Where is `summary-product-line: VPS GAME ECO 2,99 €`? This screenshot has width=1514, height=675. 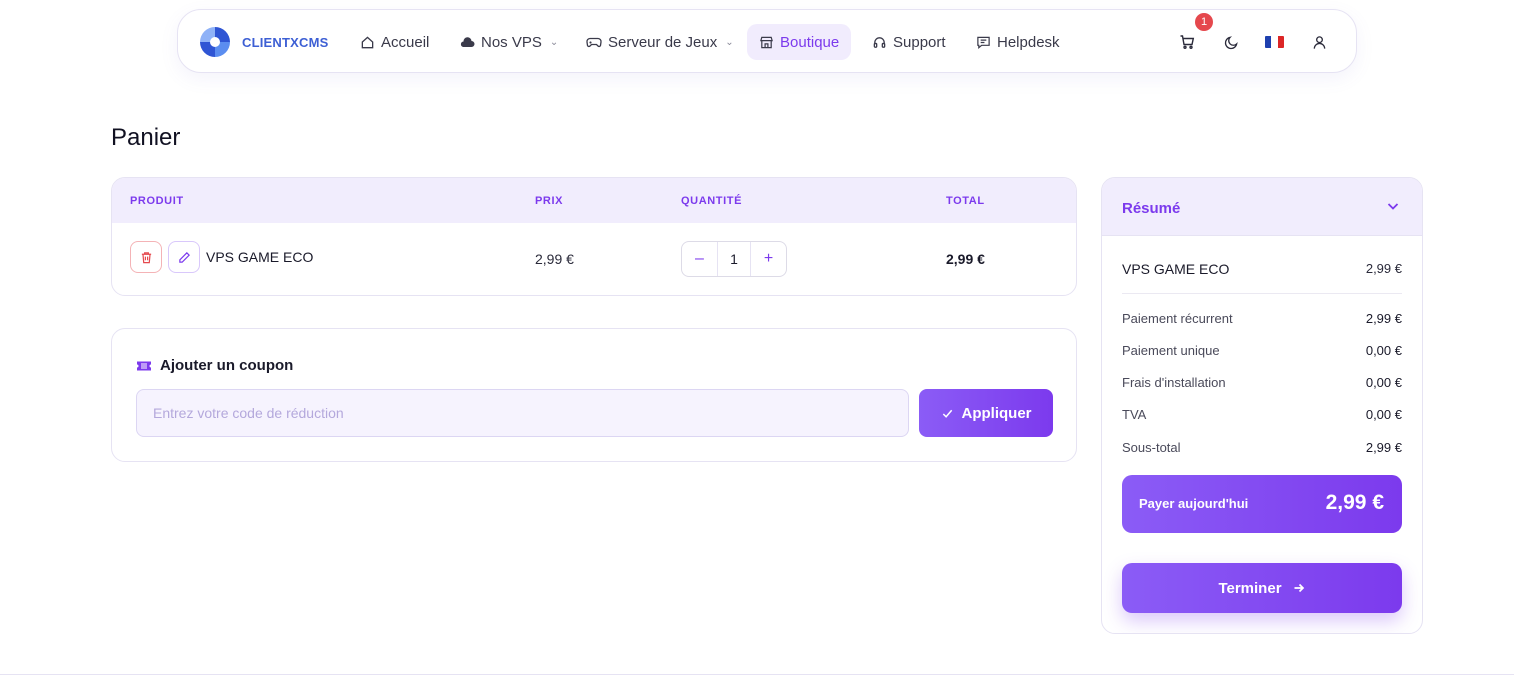
summary-product-line: VPS GAME ECO 2,99 € is located at coordinates (1262, 269).